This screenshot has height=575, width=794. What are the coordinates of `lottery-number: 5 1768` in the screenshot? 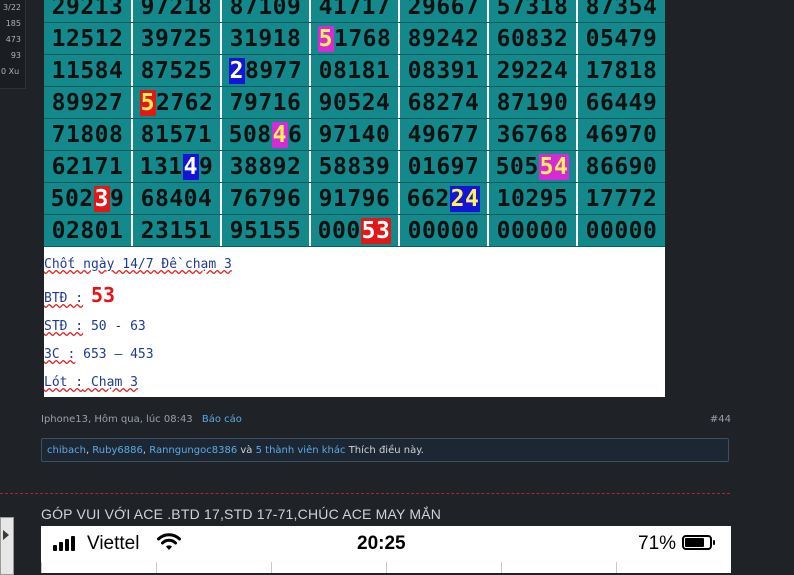 It's located at (355, 38).